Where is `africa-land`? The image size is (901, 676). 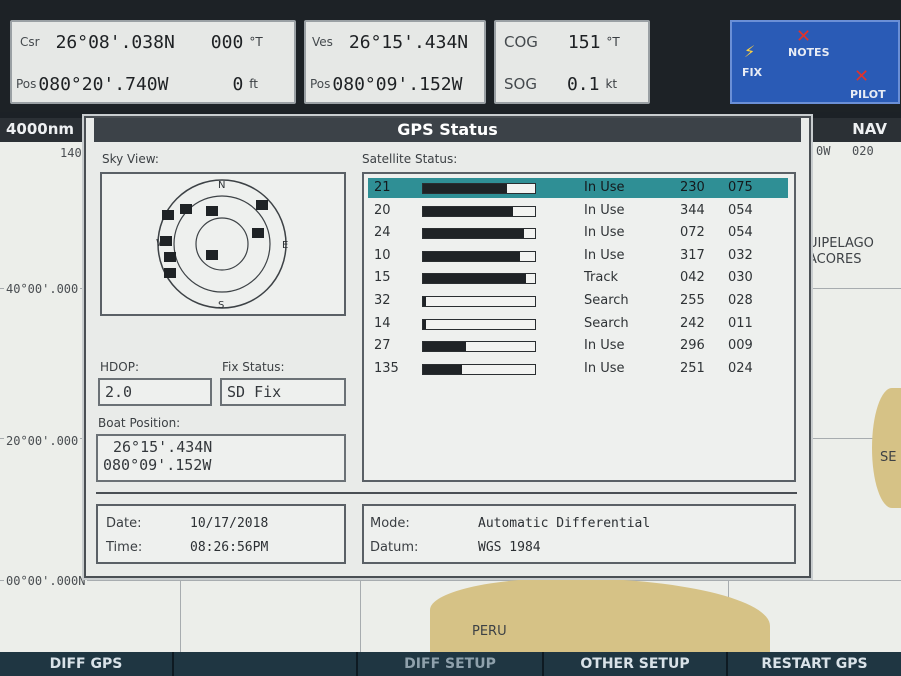 africa-land is located at coordinates (886, 448).